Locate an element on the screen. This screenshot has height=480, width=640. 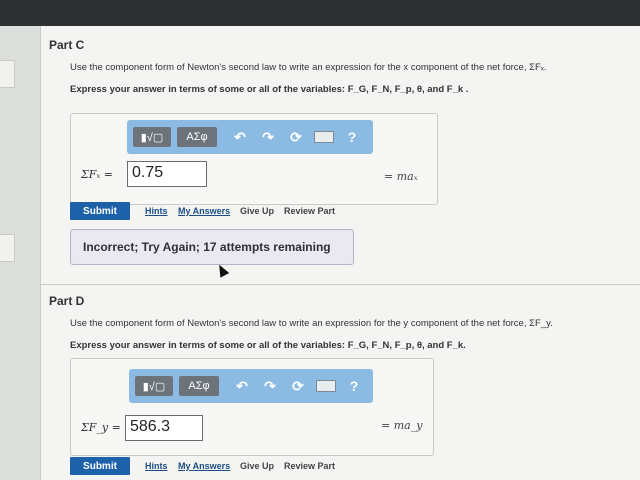
part-d-hints-link: Hints is located at coordinates (156, 466).